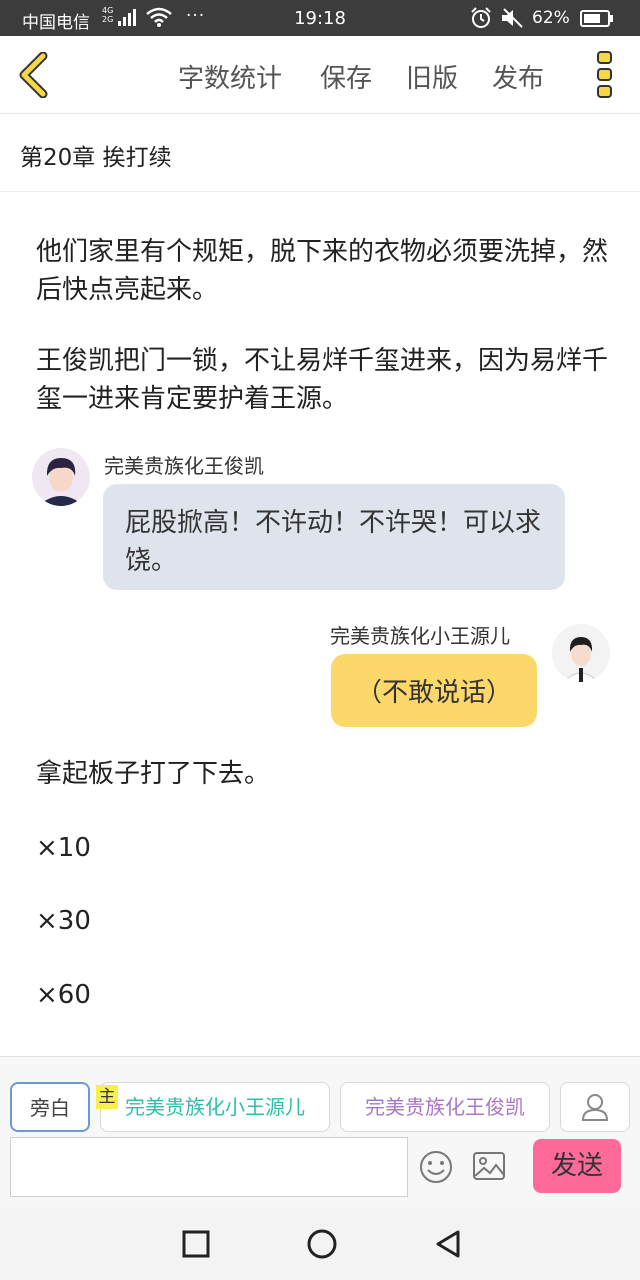 Image resolution: width=640 pixels, height=1280 pixels. I want to click on story-paragraph: 拿起板子打了下去。, so click(153, 774).